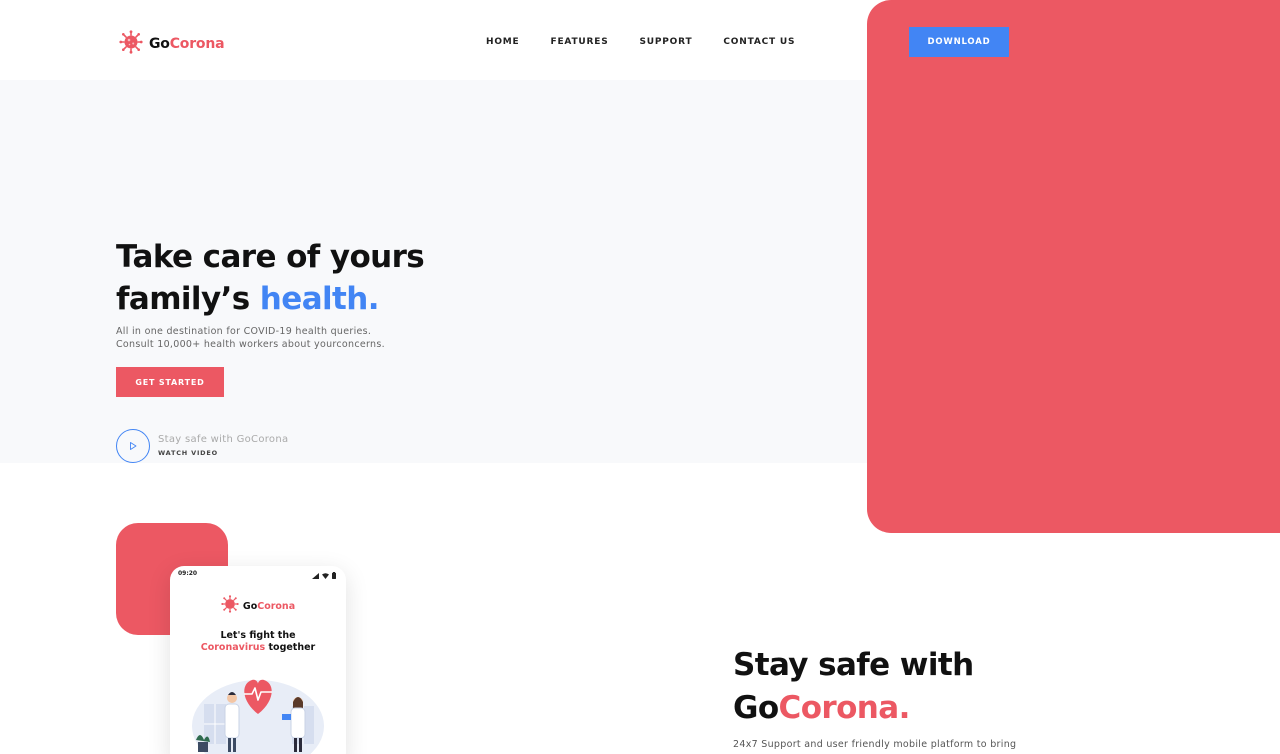  What do you see at coordinates (223, 439) in the screenshot?
I see `video-title: Stay safe with GoCorona` at bounding box center [223, 439].